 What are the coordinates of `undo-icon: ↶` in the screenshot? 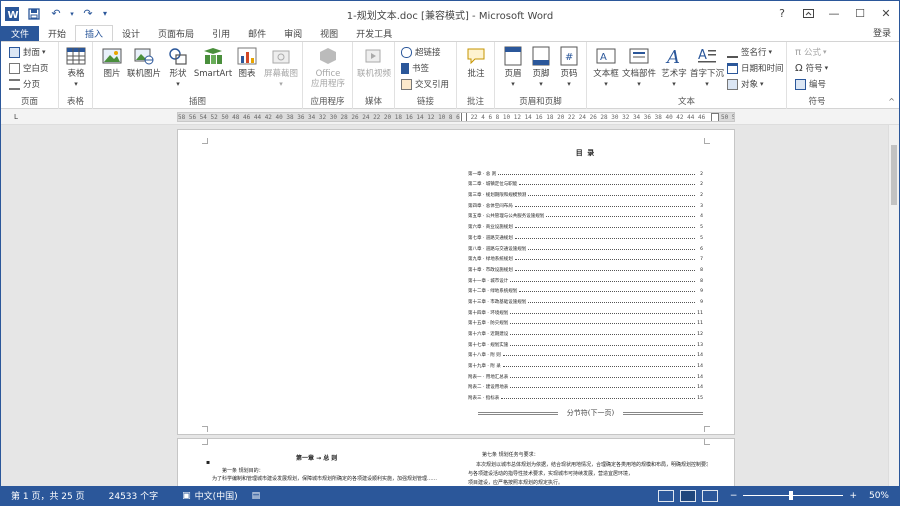 It's located at (56, 14).